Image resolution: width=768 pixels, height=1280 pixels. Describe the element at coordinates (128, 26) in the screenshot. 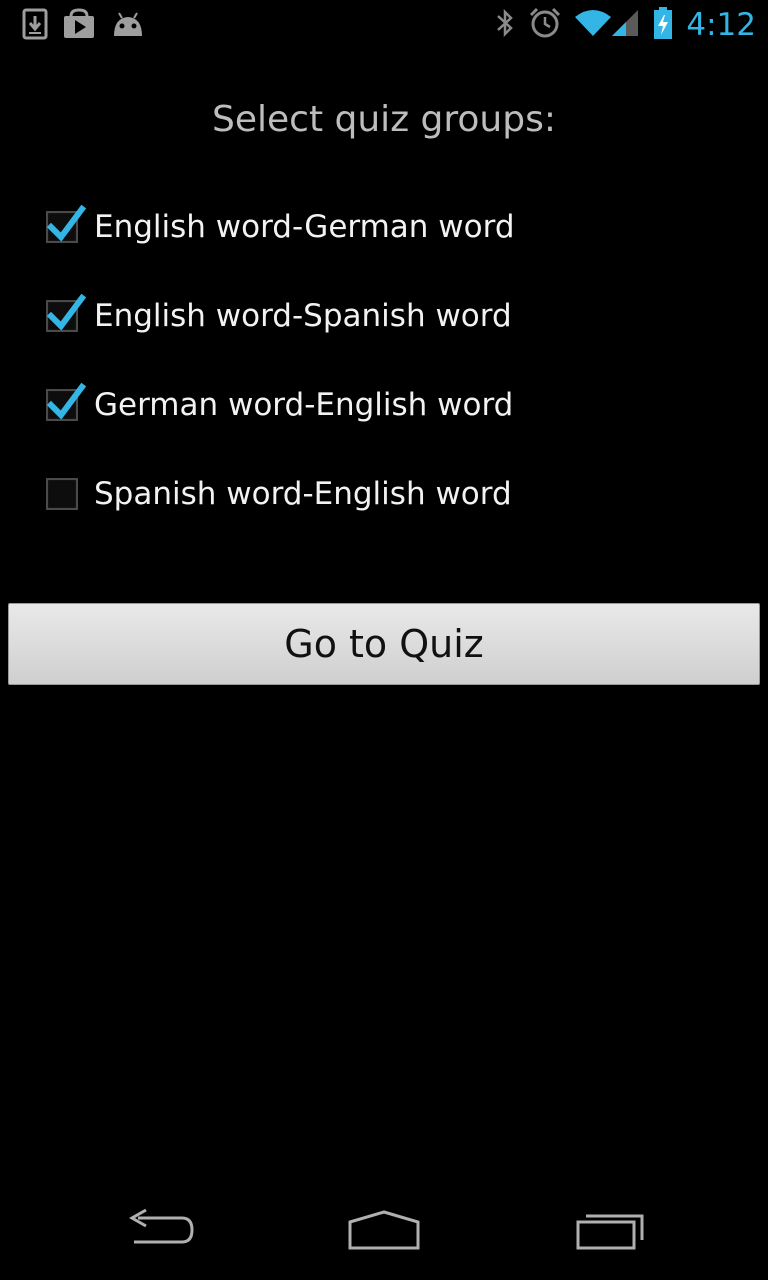

I see `android-icon` at that location.